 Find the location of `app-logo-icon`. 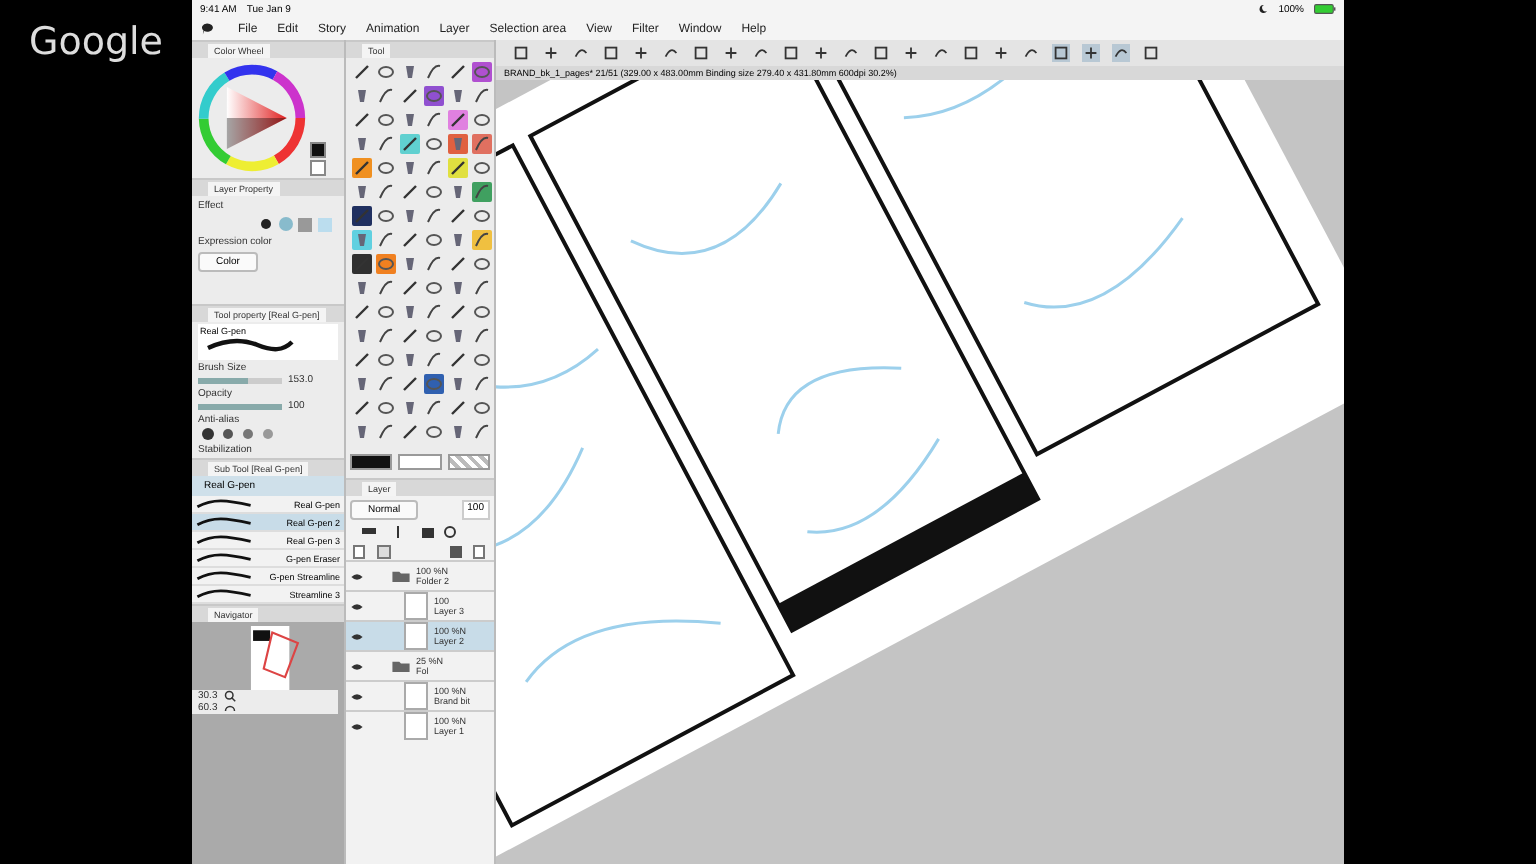

app-logo-icon is located at coordinates (207, 29).